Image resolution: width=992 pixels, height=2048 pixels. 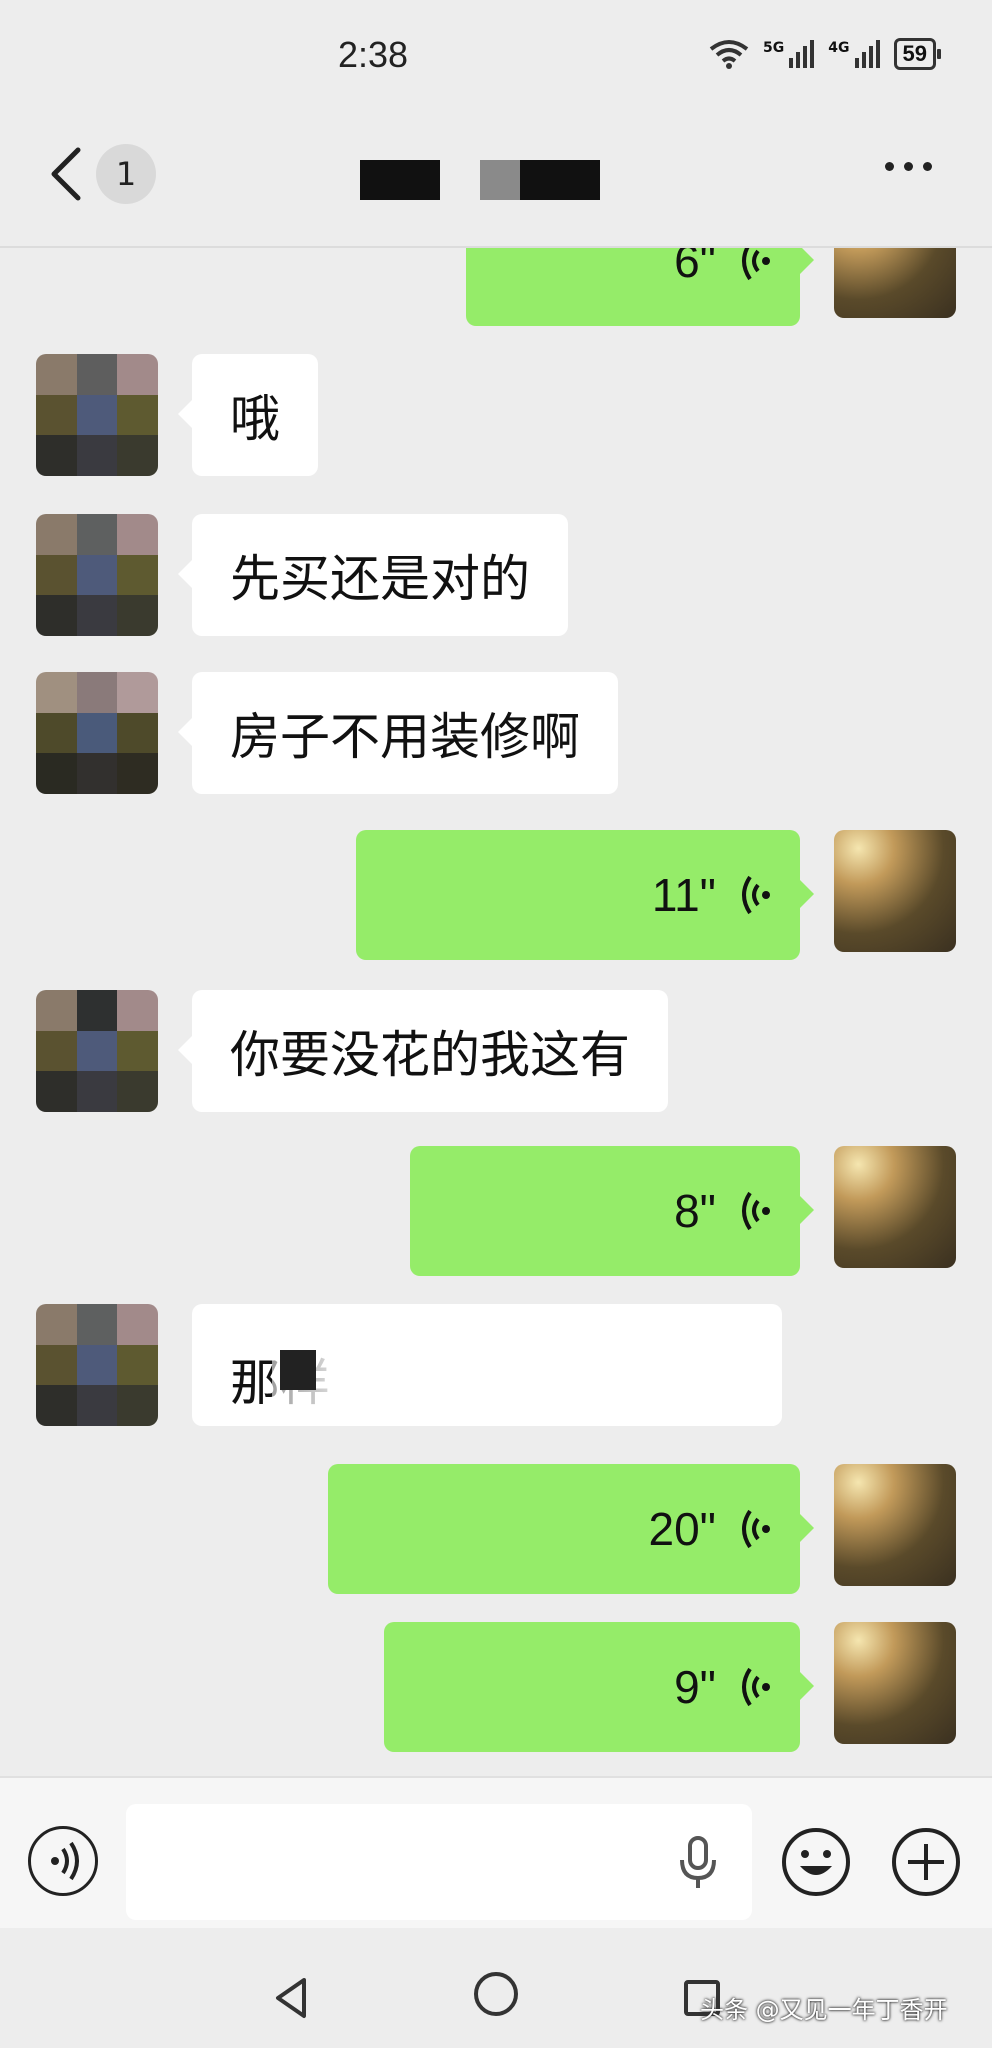 I want to click on voice-duration: 11", so click(x=683, y=895).